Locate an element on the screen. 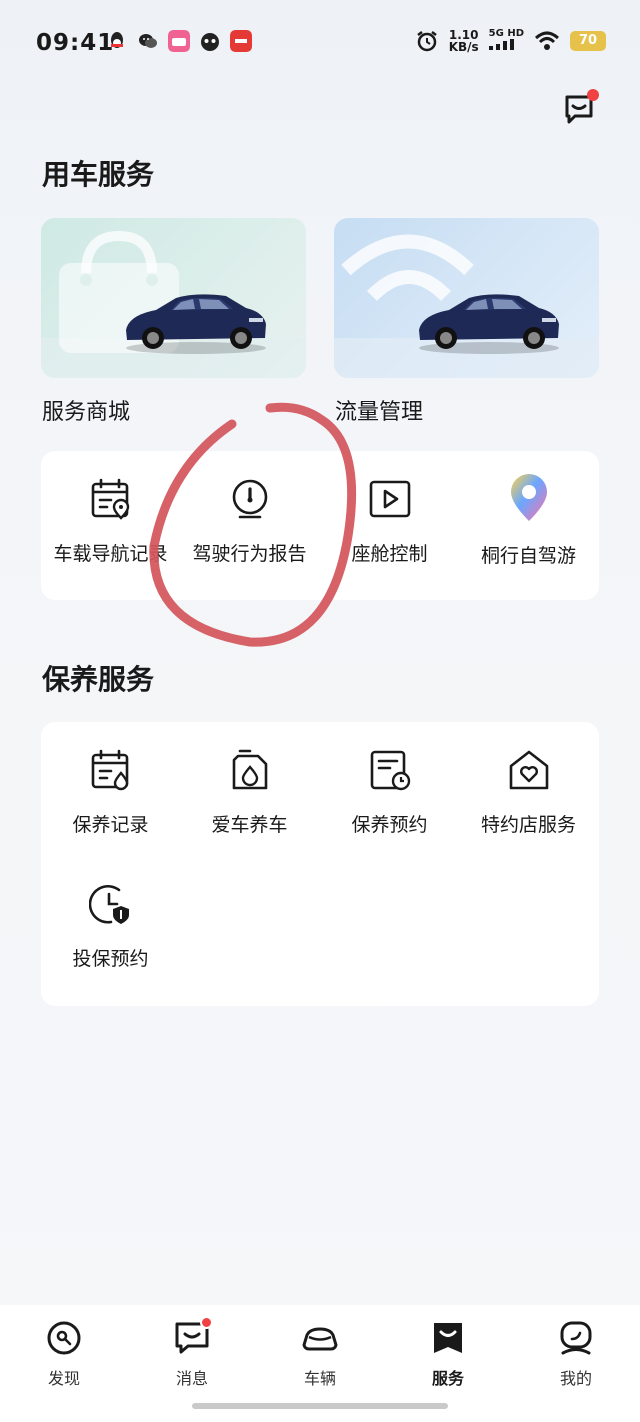  signal-icon is located at coordinates (501, 44).